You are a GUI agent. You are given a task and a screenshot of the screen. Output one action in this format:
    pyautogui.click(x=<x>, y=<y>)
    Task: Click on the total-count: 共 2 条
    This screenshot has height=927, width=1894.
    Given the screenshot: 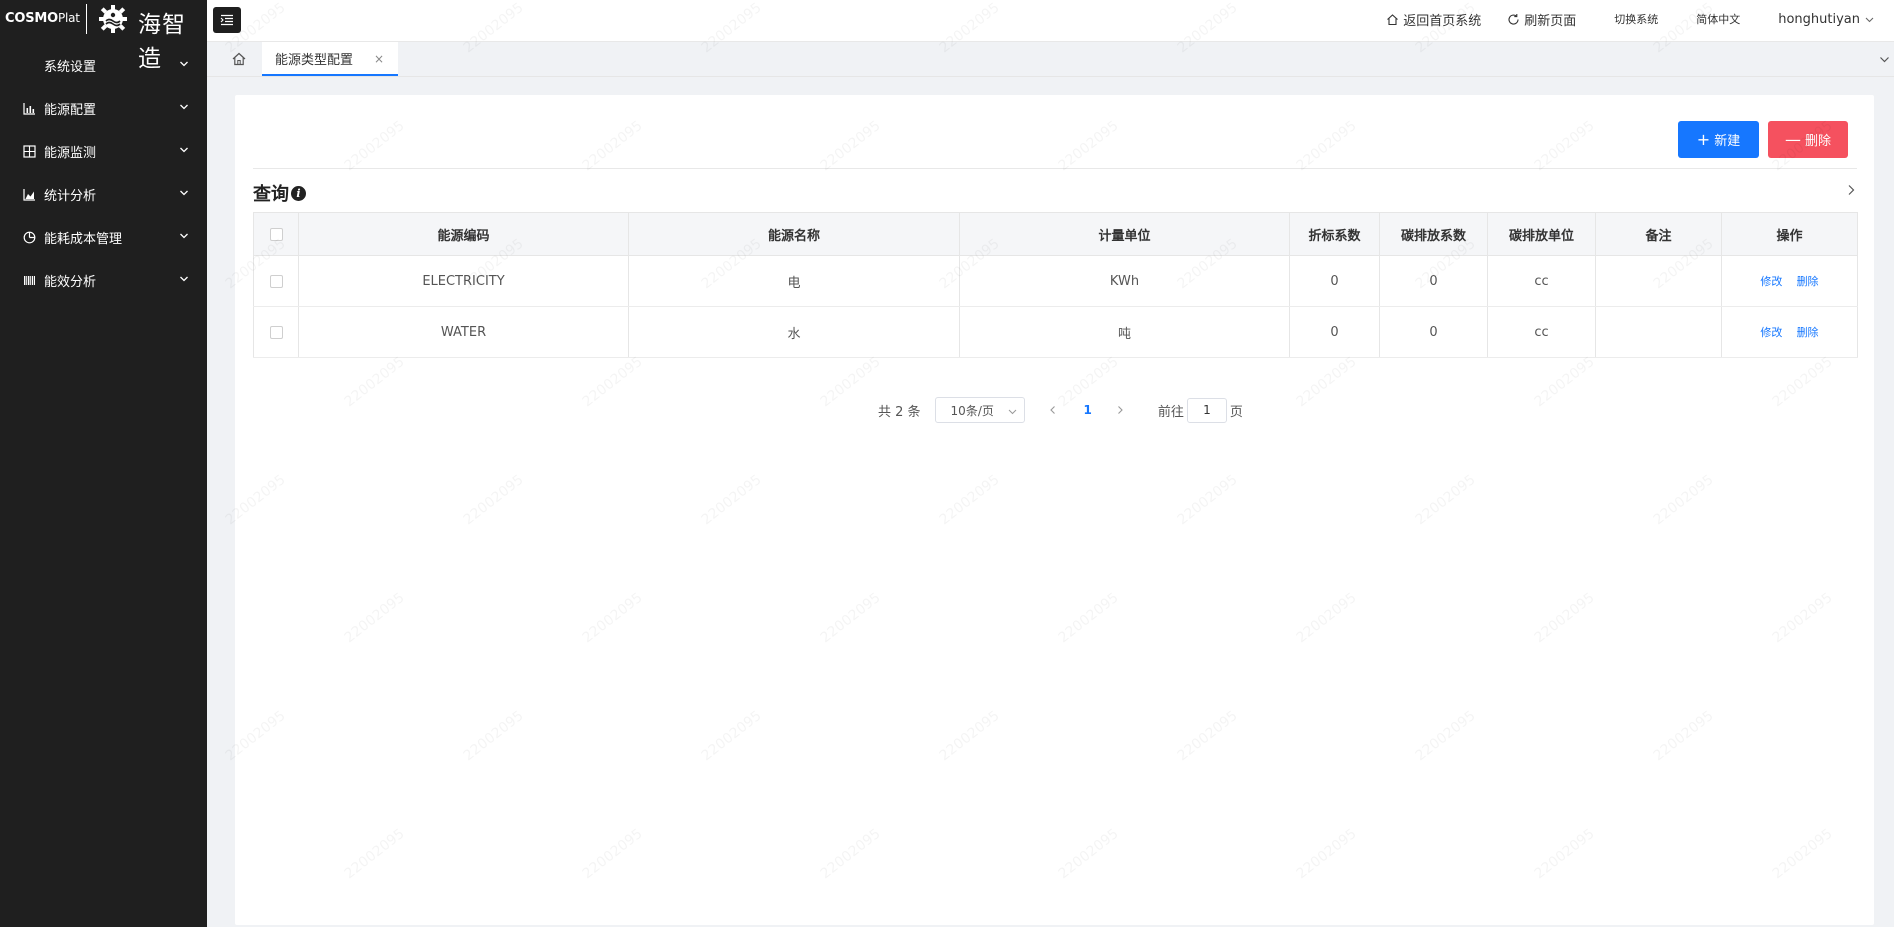 What is the action you would take?
    pyautogui.click(x=899, y=412)
    